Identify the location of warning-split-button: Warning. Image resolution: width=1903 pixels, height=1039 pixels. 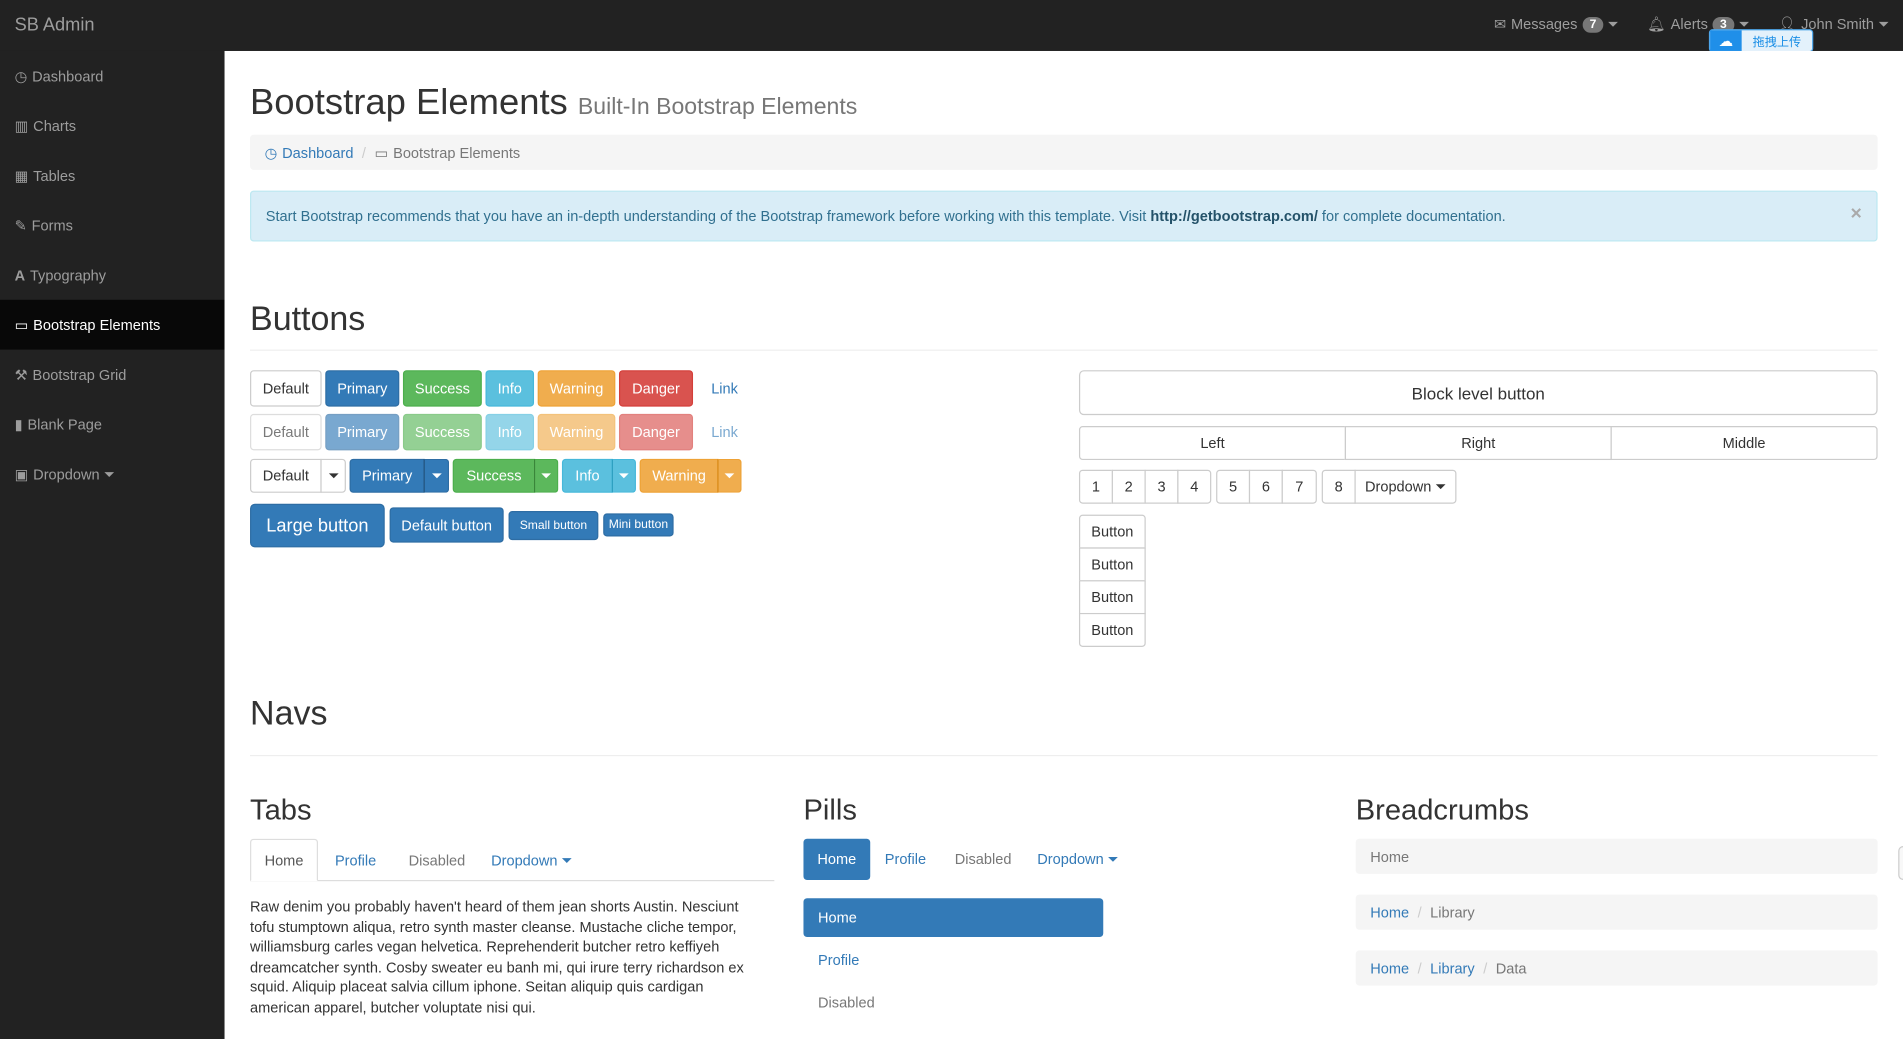
(679, 475).